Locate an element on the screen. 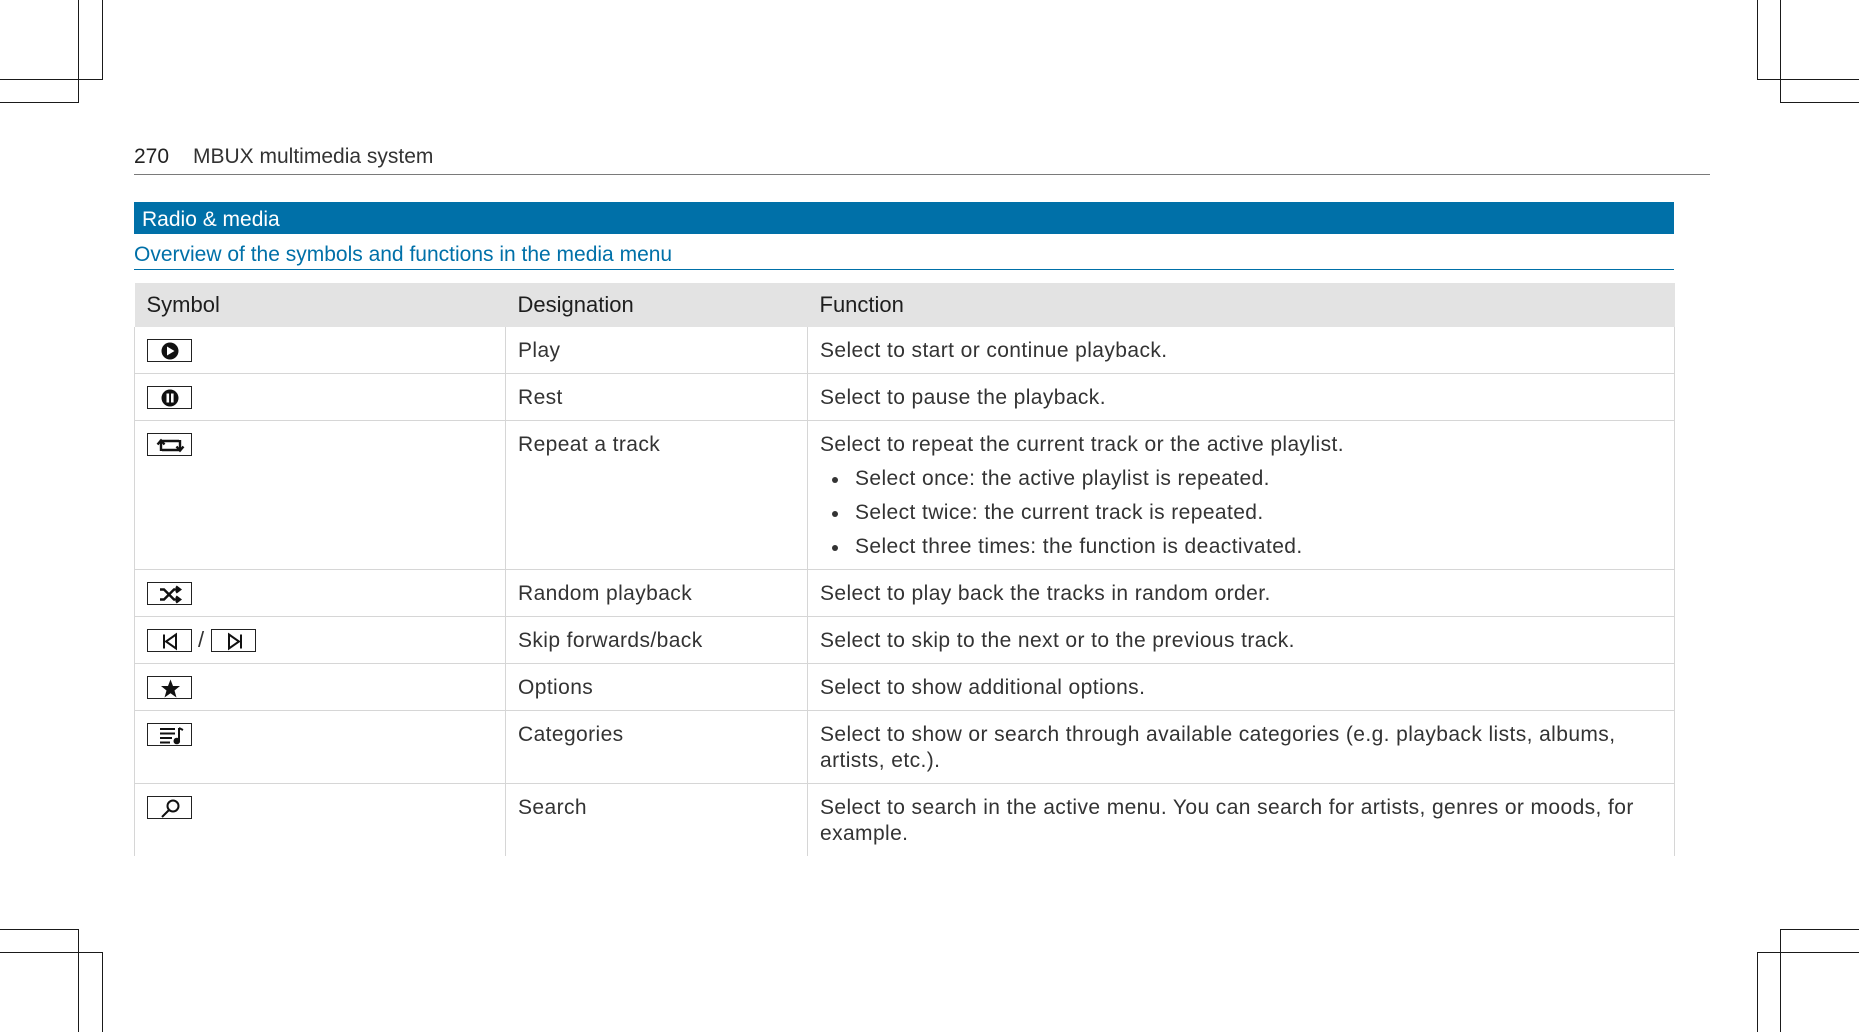  running-title: MBUX multimedia system is located at coordinates (313, 156).